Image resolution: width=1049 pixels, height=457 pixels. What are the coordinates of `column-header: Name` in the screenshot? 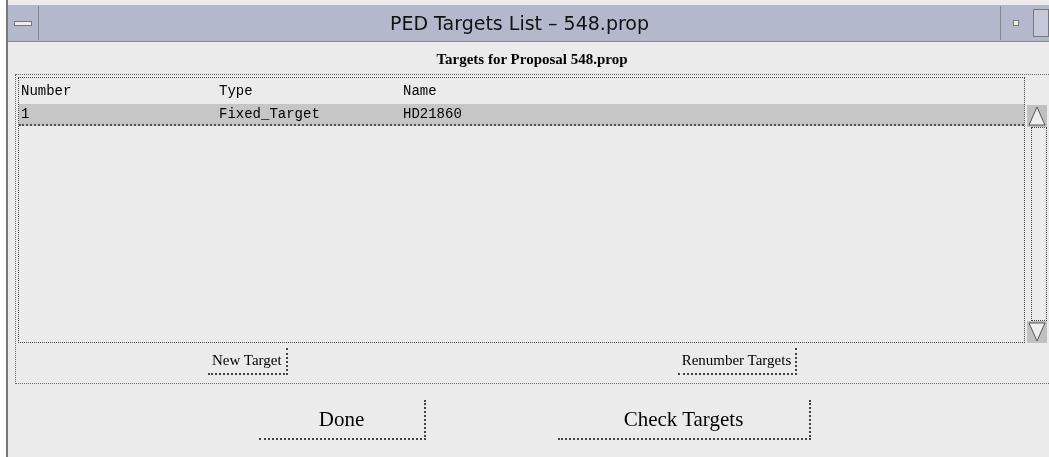 It's located at (420, 91).